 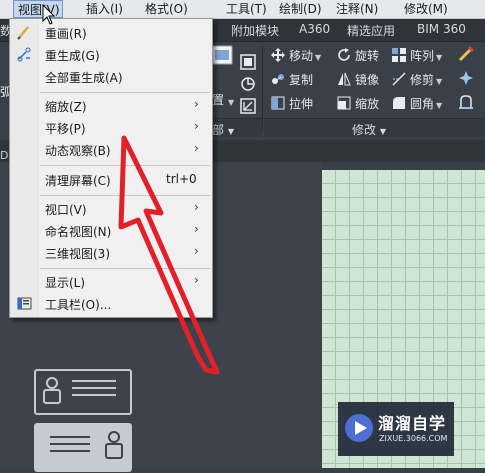 What do you see at coordinates (169, 255) in the screenshot?
I see `annotation-arrow-icon` at bounding box center [169, 255].